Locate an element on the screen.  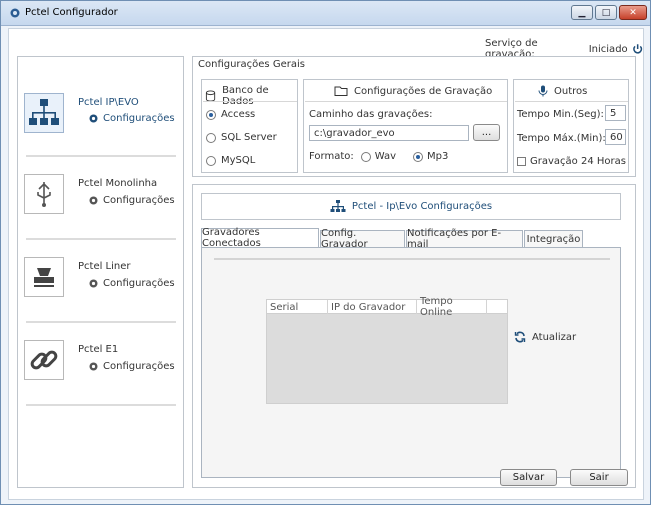
recorders-grid: Serial IP do Gravador Tempo Online is located at coordinates (387, 350).